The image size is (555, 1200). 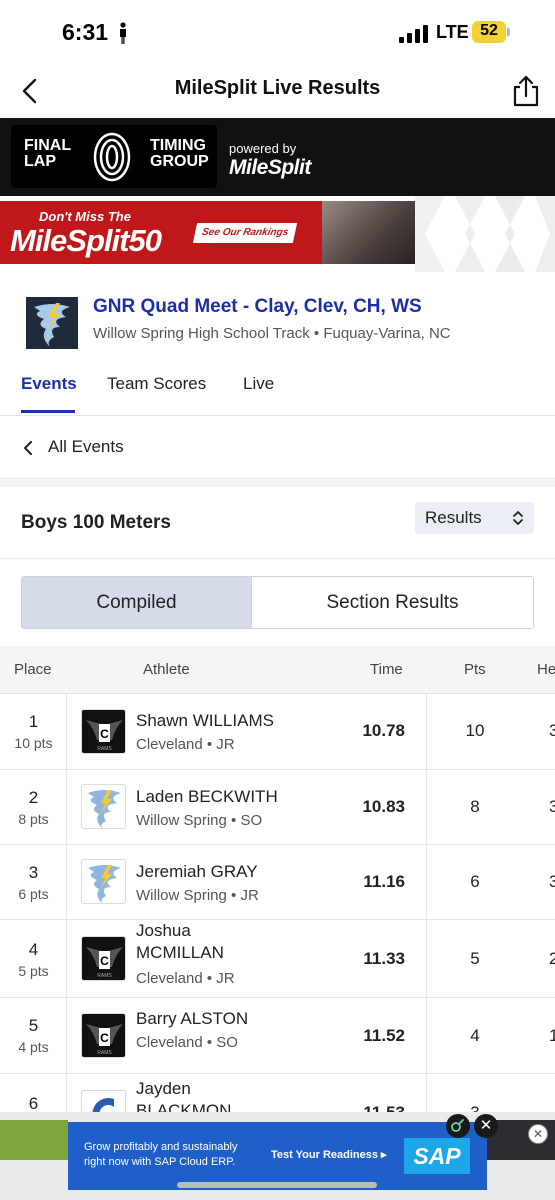 I want to click on page-title: MileSplit Live Results, so click(x=277, y=88).